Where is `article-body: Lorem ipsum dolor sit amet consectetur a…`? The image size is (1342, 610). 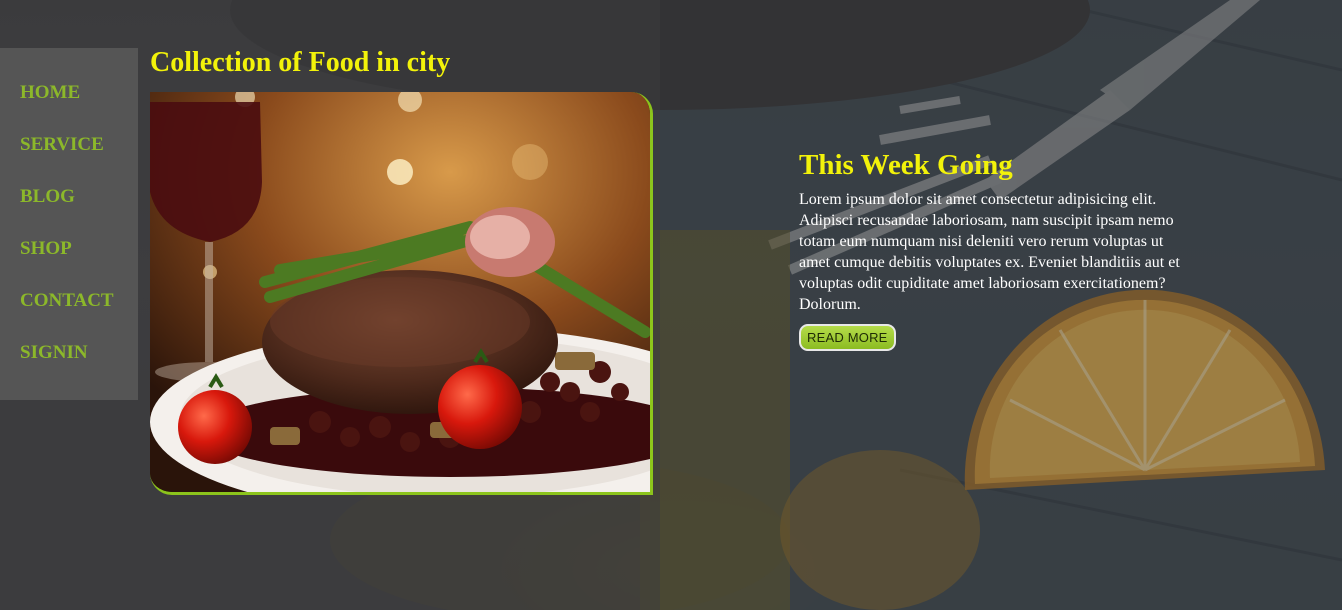
article-body: Lorem ipsum dolor sit amet consectetur a… is located at coordinates (989, 252).